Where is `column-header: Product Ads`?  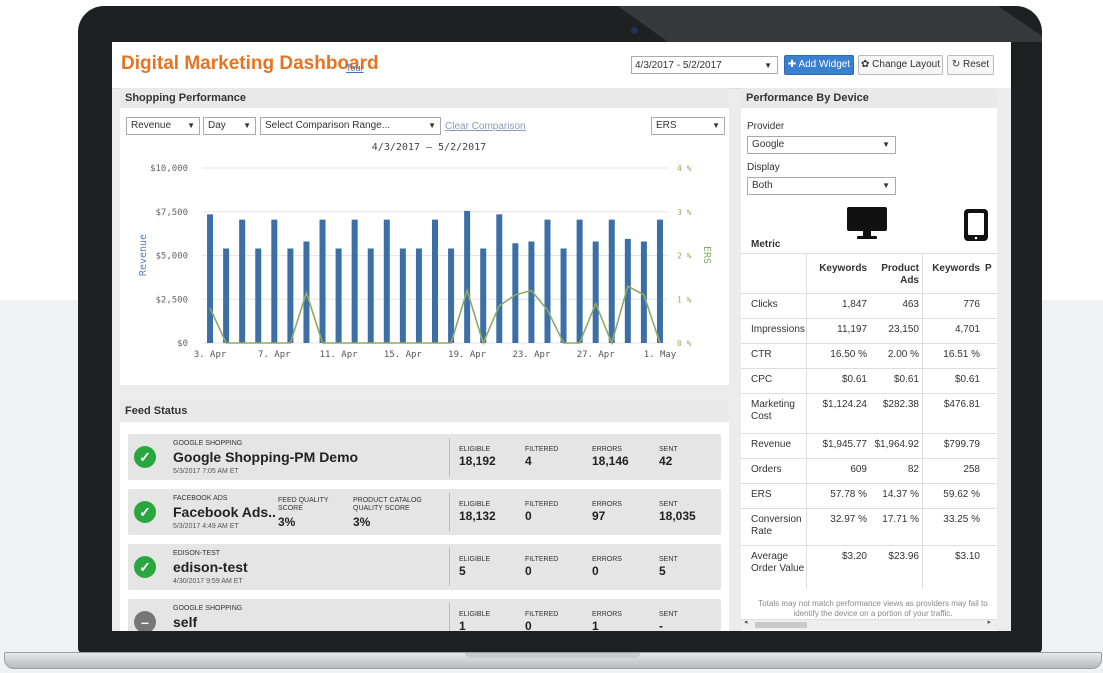
column-header: Product Ads is located at coordinates (900, 274).